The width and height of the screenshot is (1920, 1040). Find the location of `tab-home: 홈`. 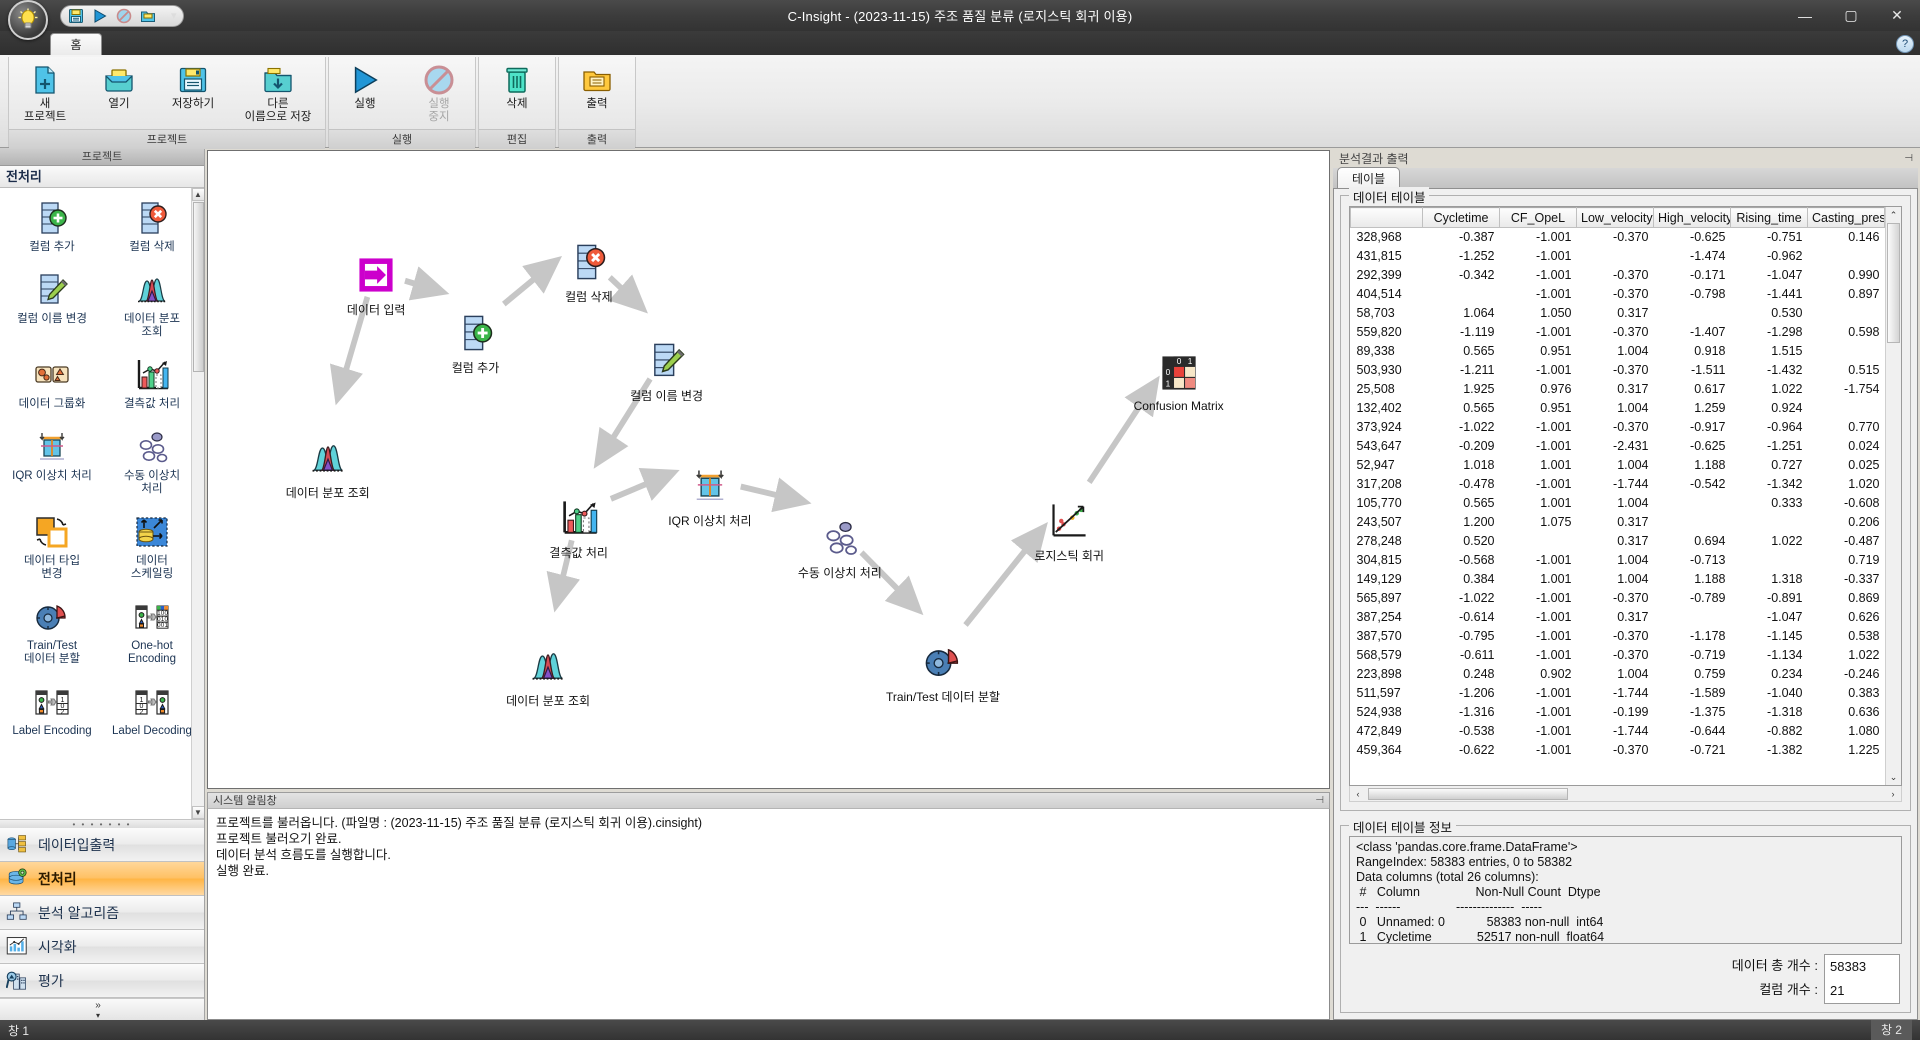

tab-home: 홈 is located at coordinates (76, 44).